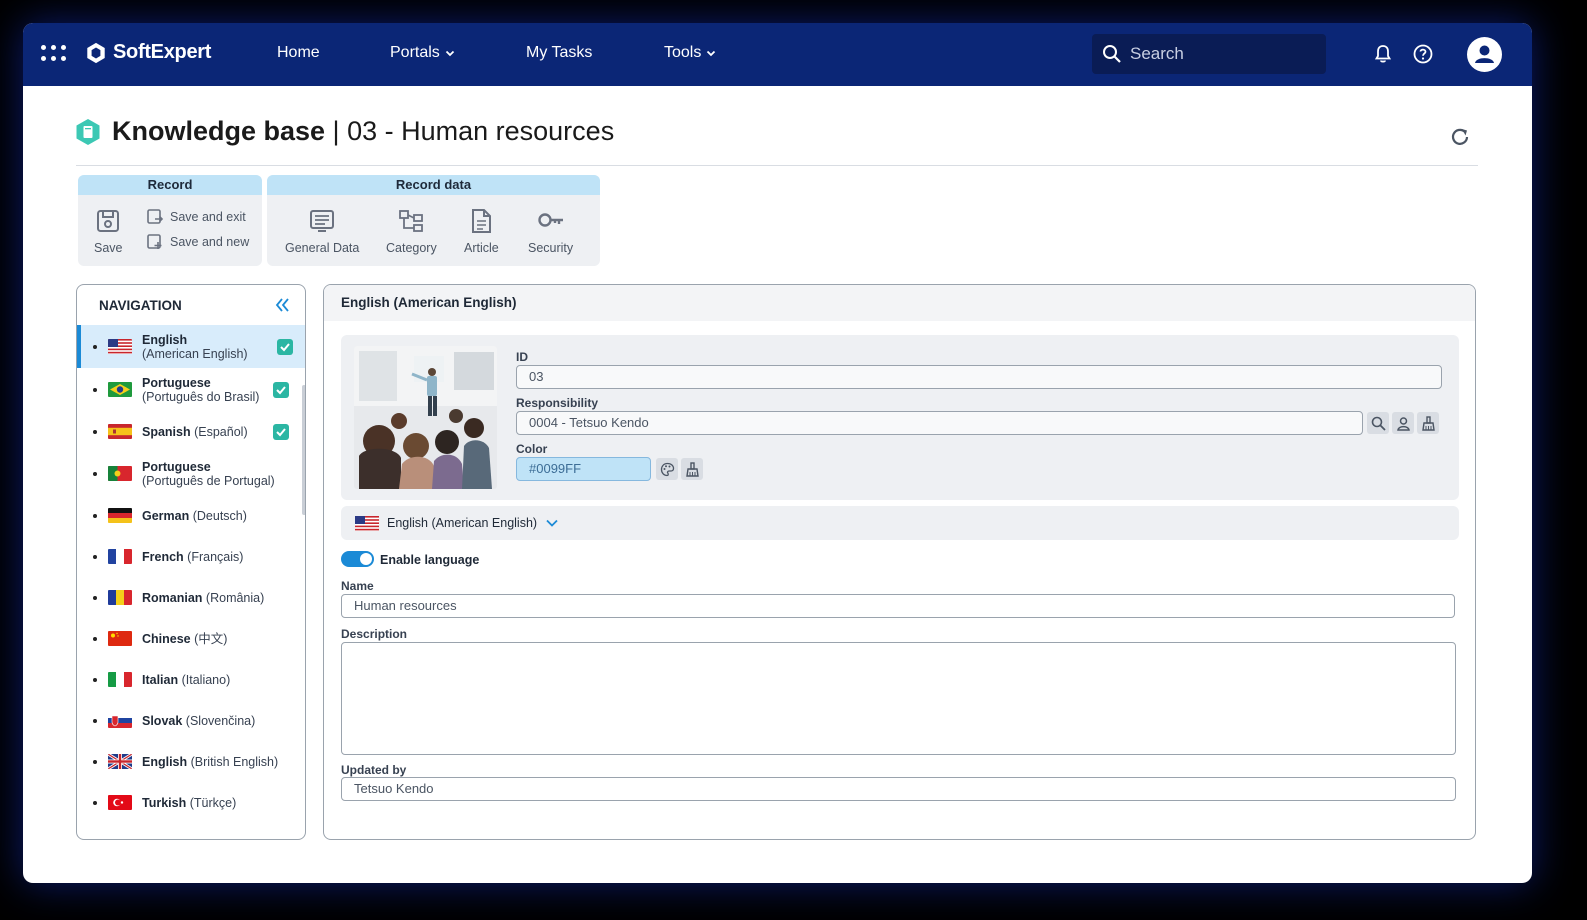 The height and width of the screenshot is (920, 1587). What do you see at coordinates (162, 720) in the screenshot?
I see `language-name-primary: Slovak` at bounding box center [162, 720].